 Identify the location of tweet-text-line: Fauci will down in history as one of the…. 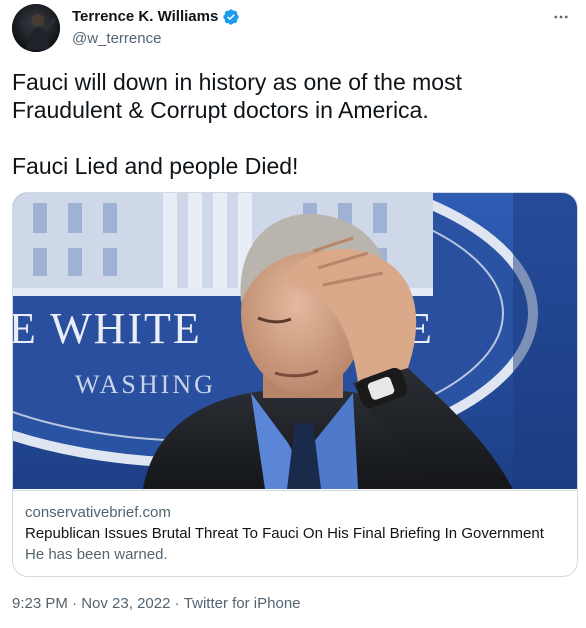
(237, 82).